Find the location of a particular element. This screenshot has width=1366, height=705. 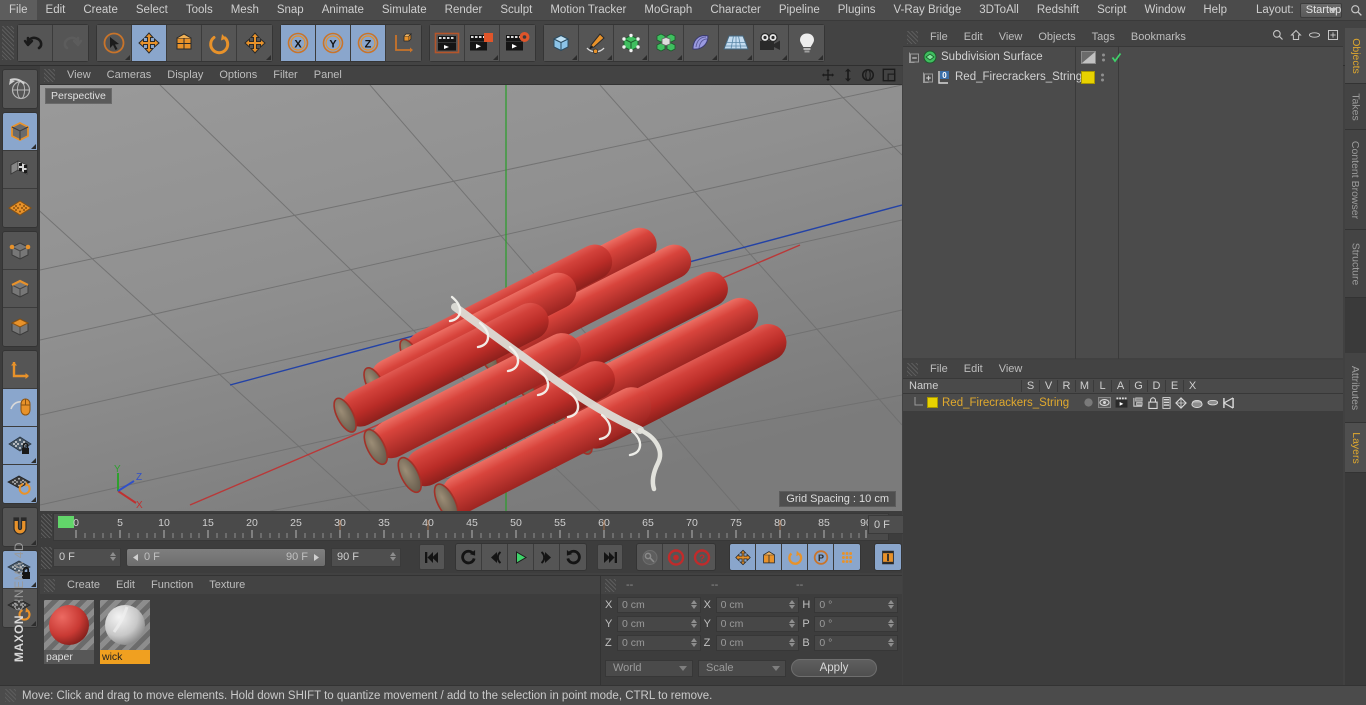

check-icon is located at coordinates (1116, 57).